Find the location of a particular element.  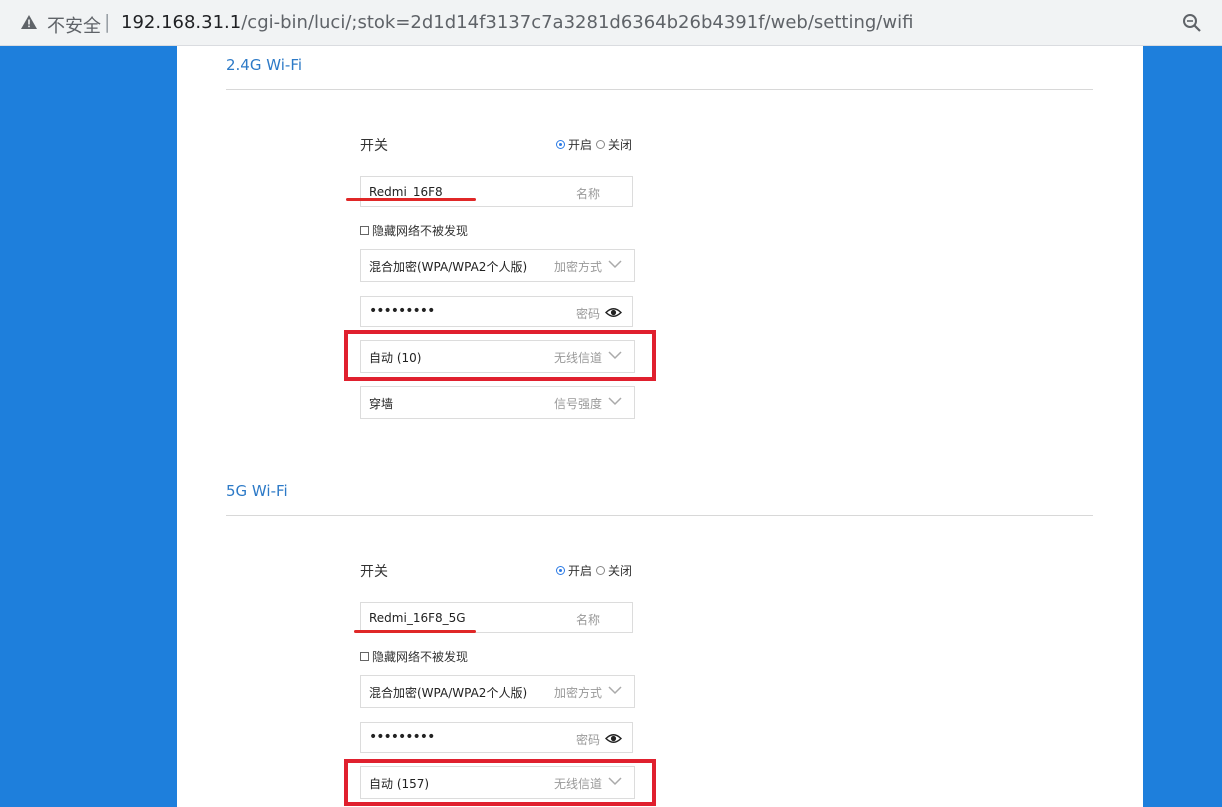

wifi-name-field: Redmi_16F8_5G 名称 is located at coordinates (496, 617).